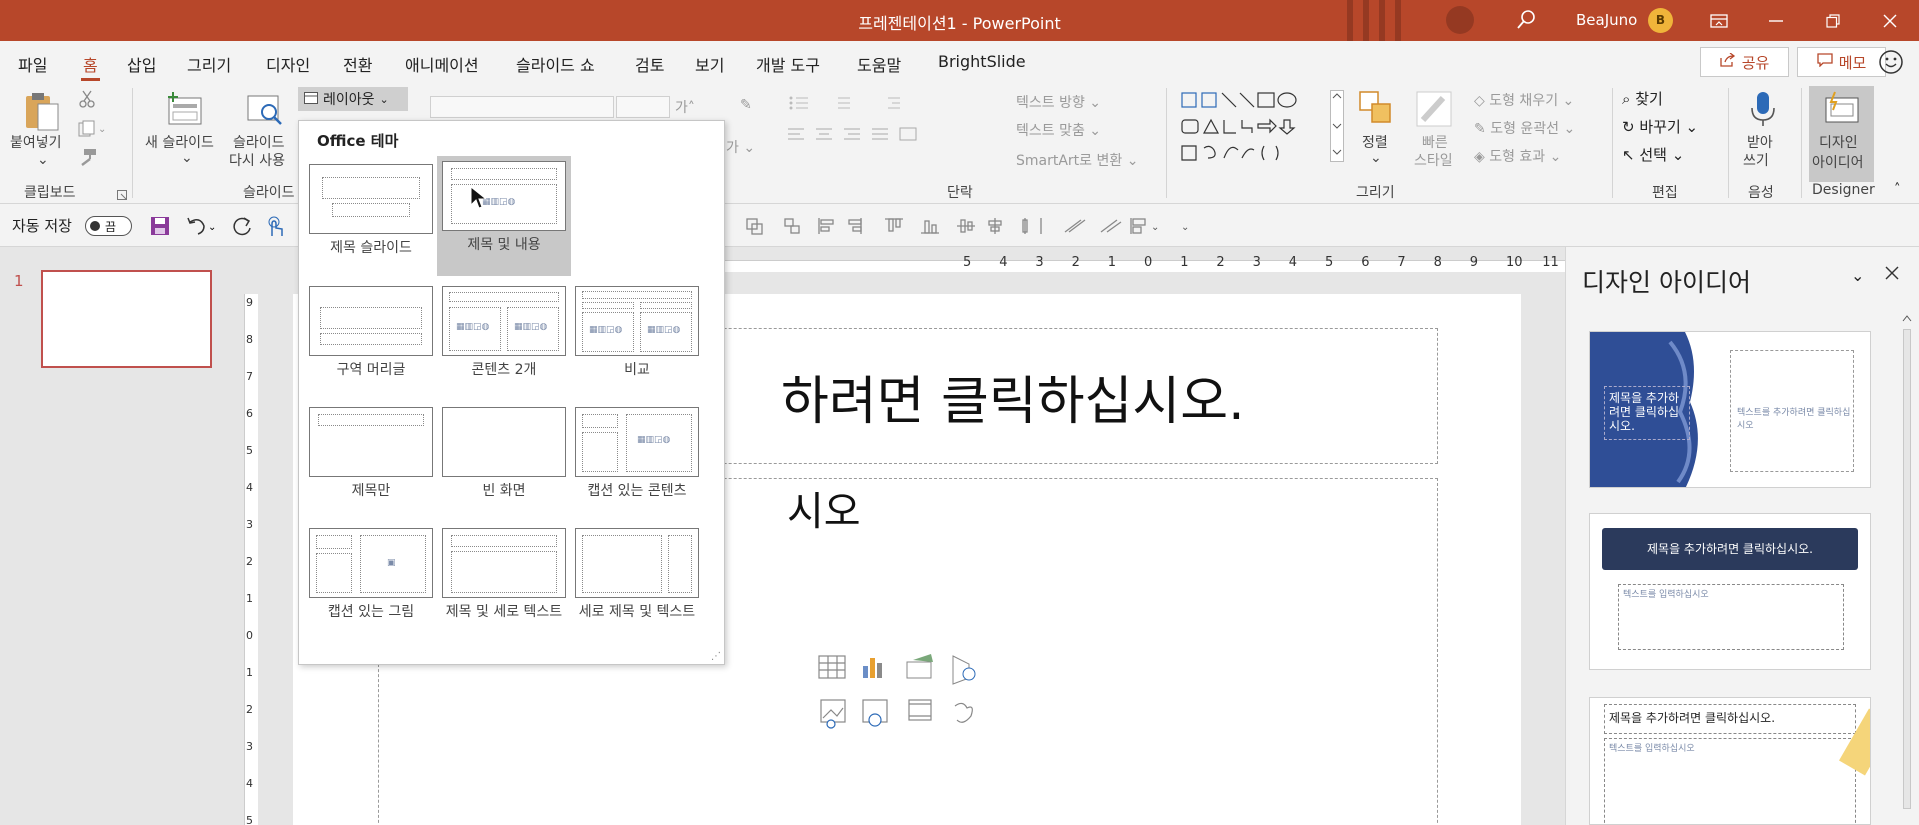 Image resolution: width=1919 pixels, height=825 pixels. Describe the element at coordinates (649, 64) in the screenshot. I see `tab-review: 검토` at that location.